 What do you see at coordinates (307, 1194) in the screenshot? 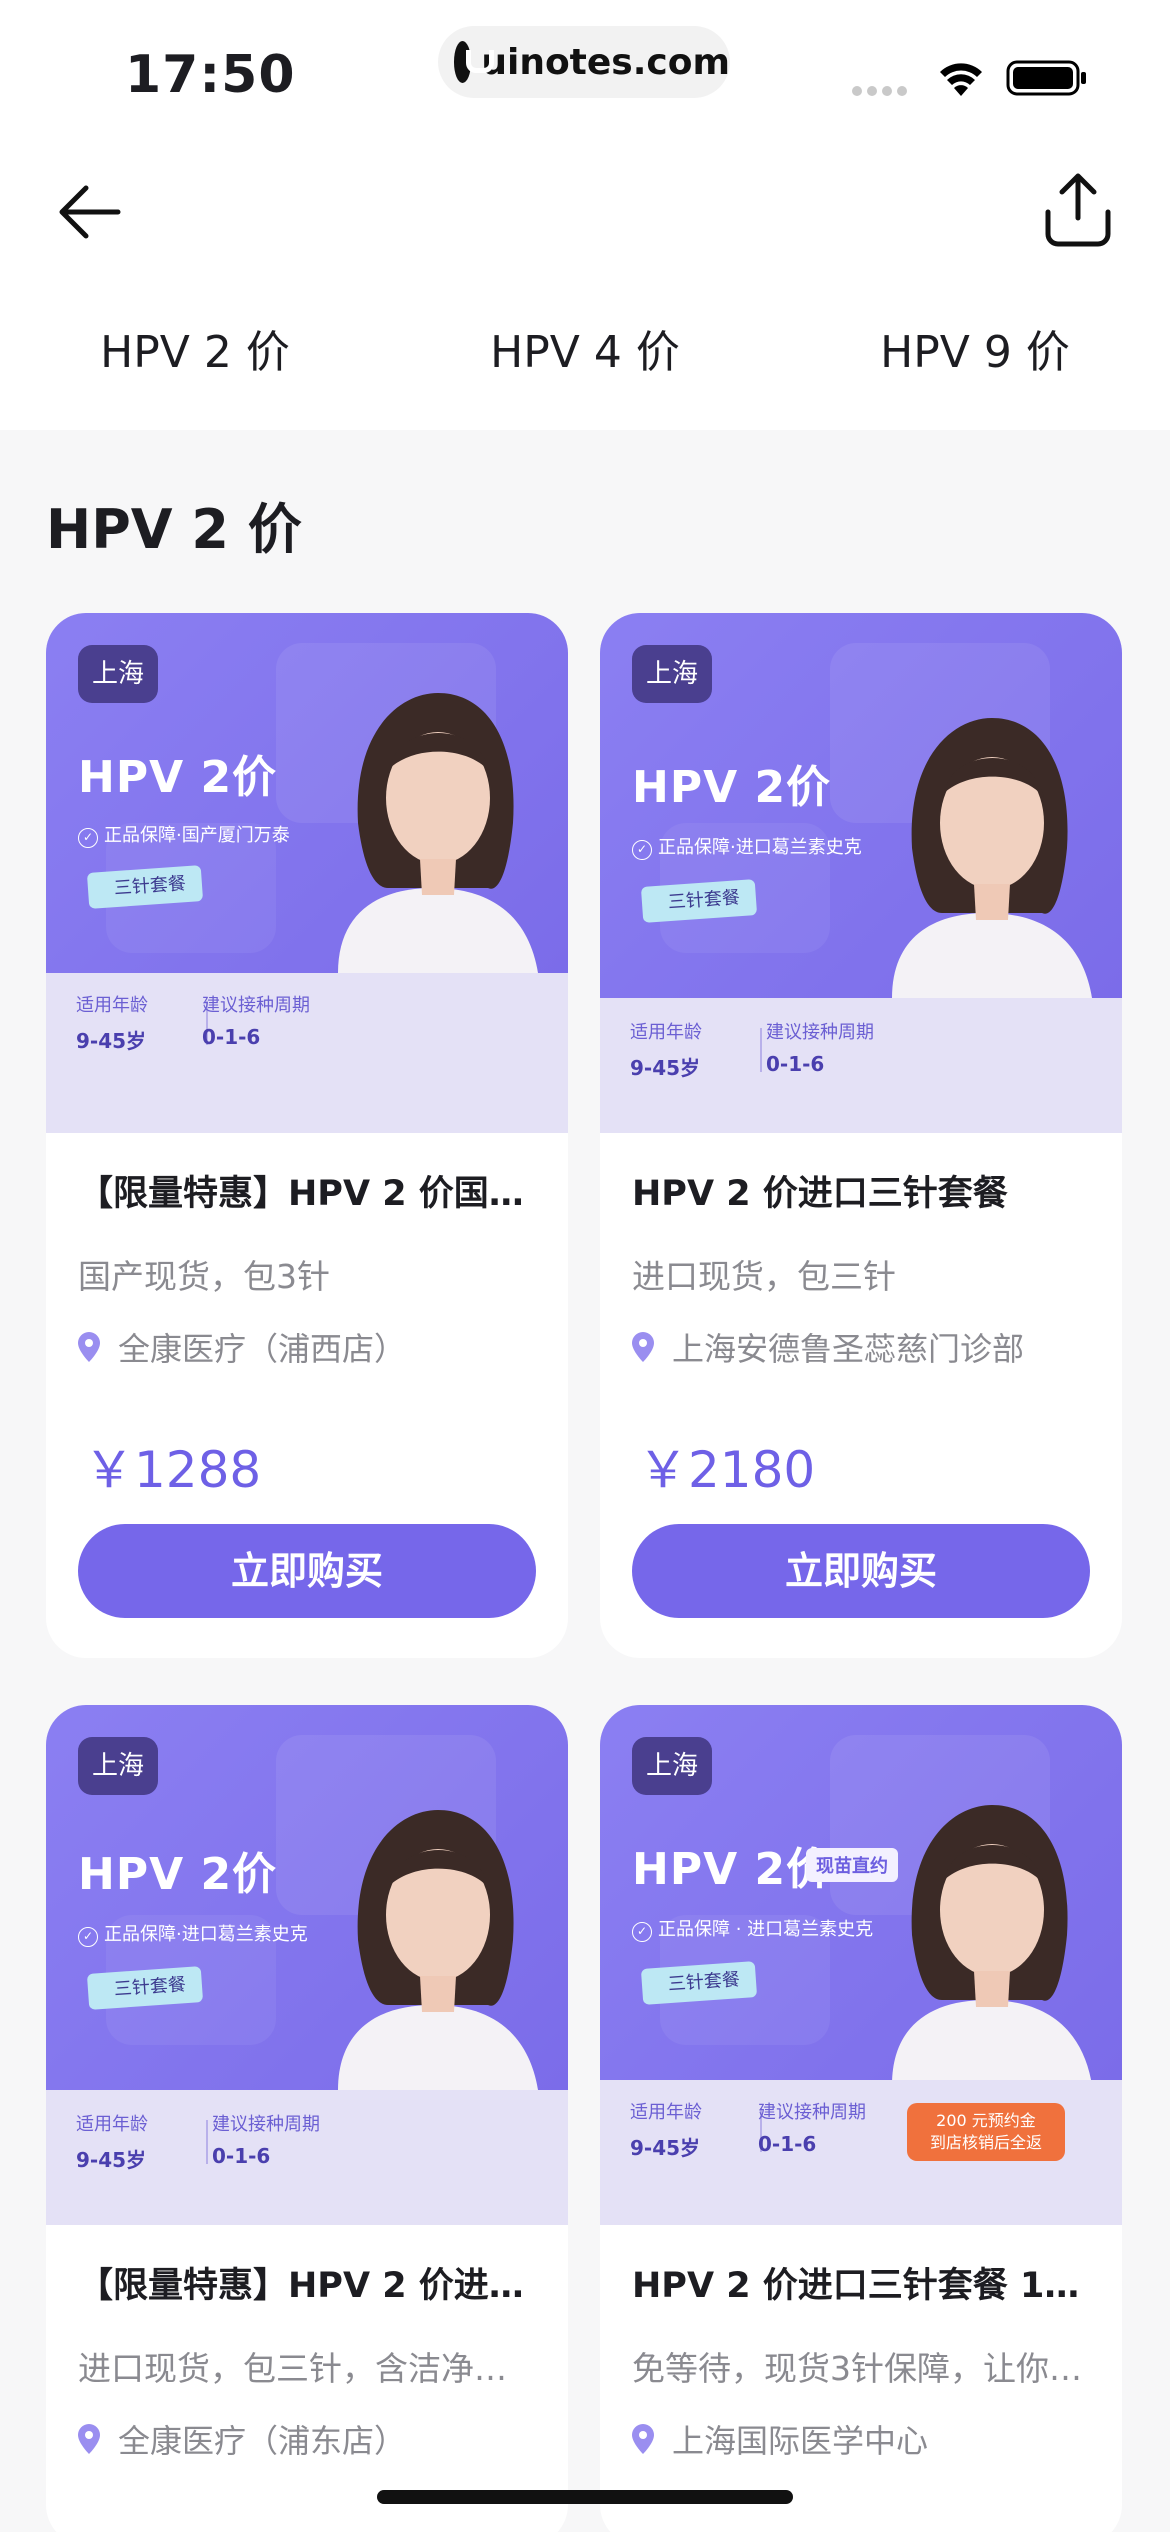
I see `product-title: 【限量特惠】HPV 2 价国产万泰三针套餐` at bounding box center [307, 1194].